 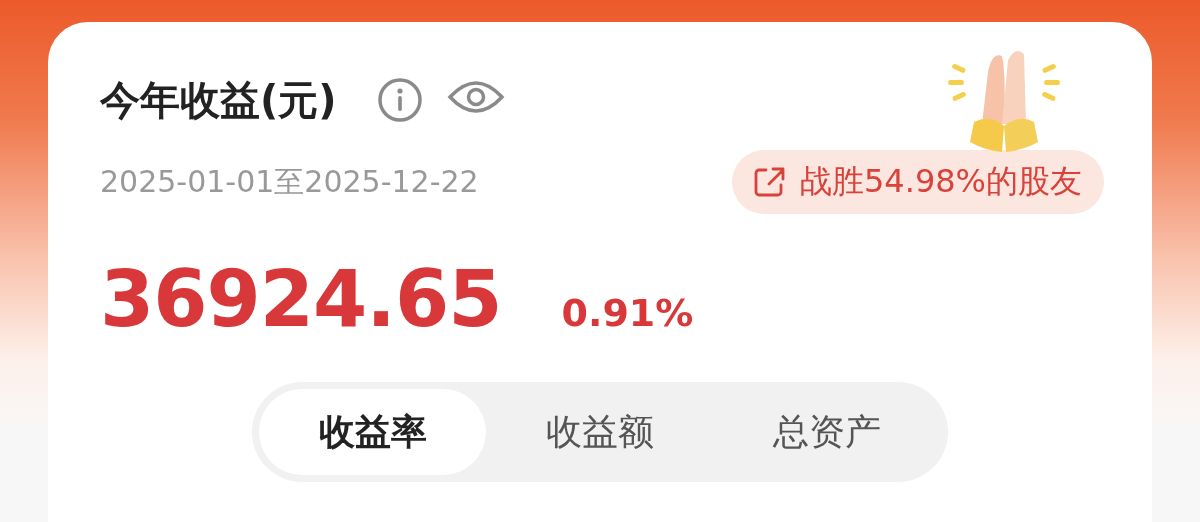 What do you see at coordinates (627, 313) in the screenshot?
I see `profit-rate: 0.91%` at bounding box center [627, 313].